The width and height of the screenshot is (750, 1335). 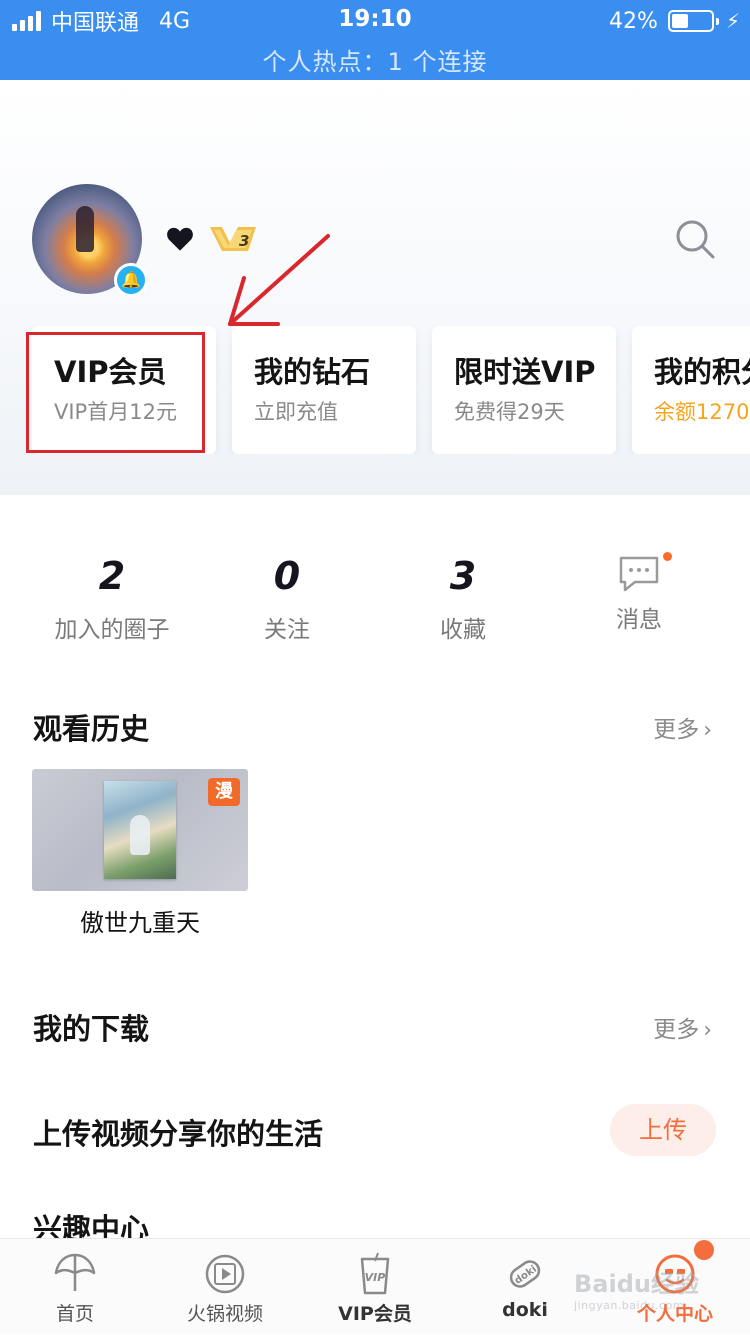 I want to click on status-right: 42% ⚡, so click(x=674, y=21).